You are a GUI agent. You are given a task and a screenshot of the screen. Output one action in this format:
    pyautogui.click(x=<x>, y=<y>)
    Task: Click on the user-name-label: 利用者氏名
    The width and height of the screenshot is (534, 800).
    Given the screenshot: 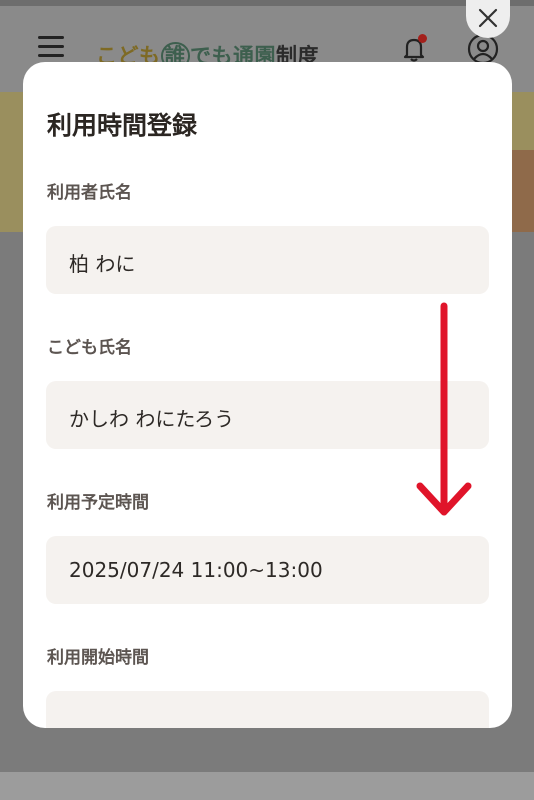 What is the action you would take?
    pyautogui.click(x=89, y=193)
    